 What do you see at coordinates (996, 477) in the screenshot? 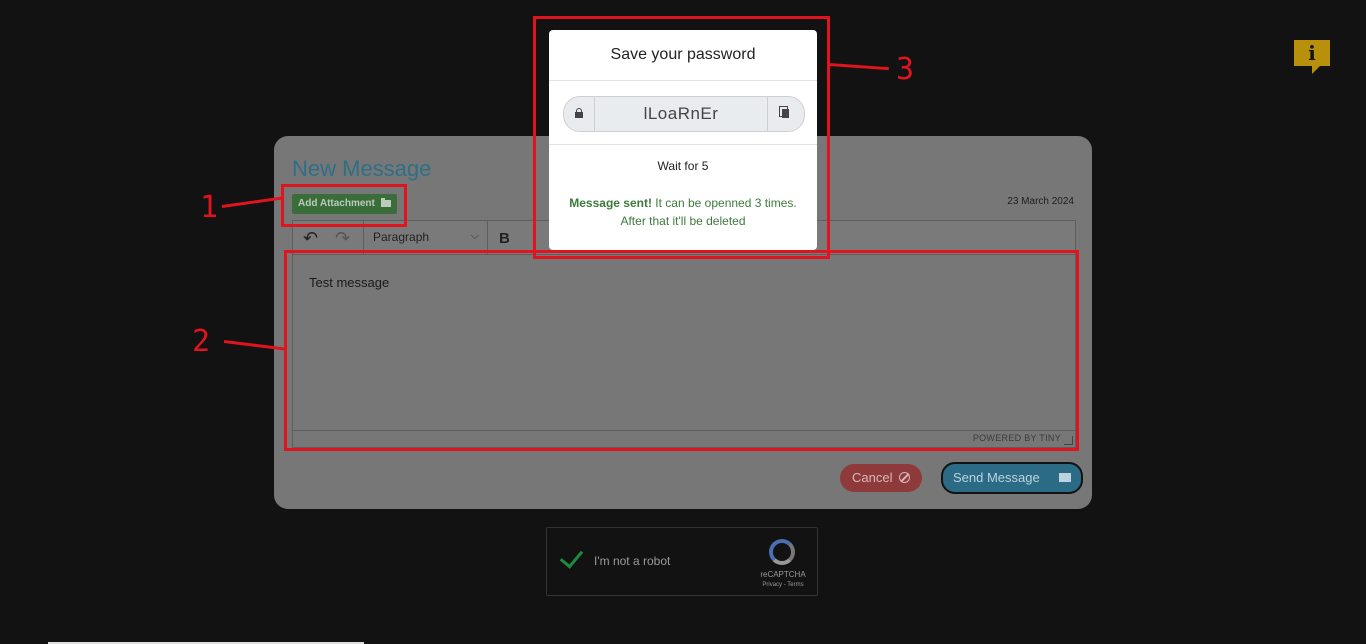
I see `send-message-label: Send Message` at bounding box center [996, 477].